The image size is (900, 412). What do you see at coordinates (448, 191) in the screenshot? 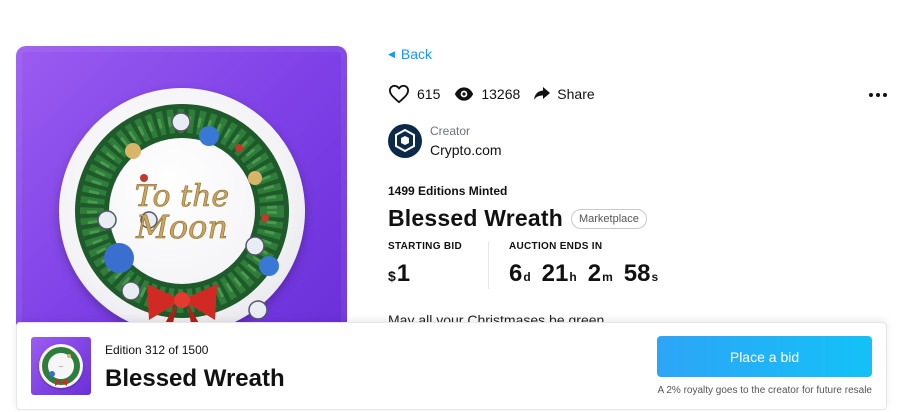
I see `editions-minted: 1499 Editions Minted` at bounding box center [448, 191].